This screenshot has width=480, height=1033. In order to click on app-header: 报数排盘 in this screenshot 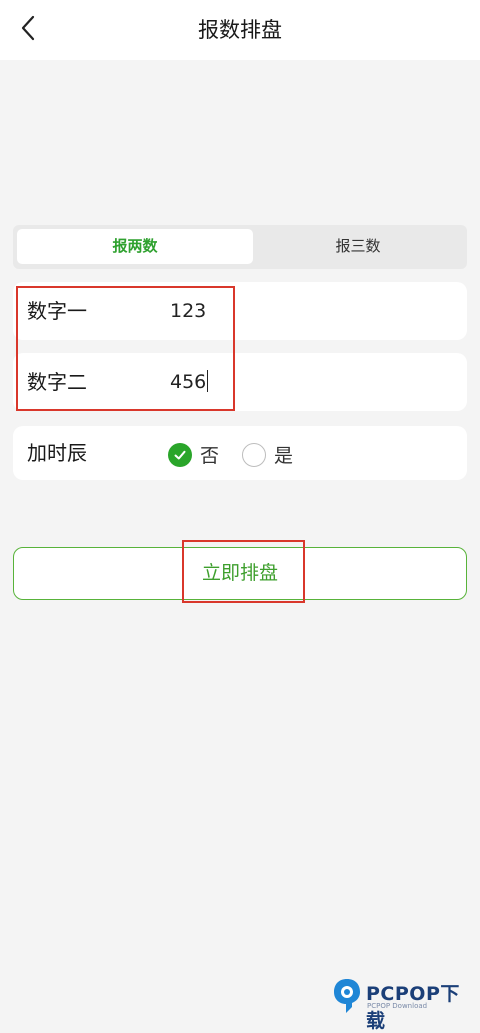, I will do `click(240, 30)`.